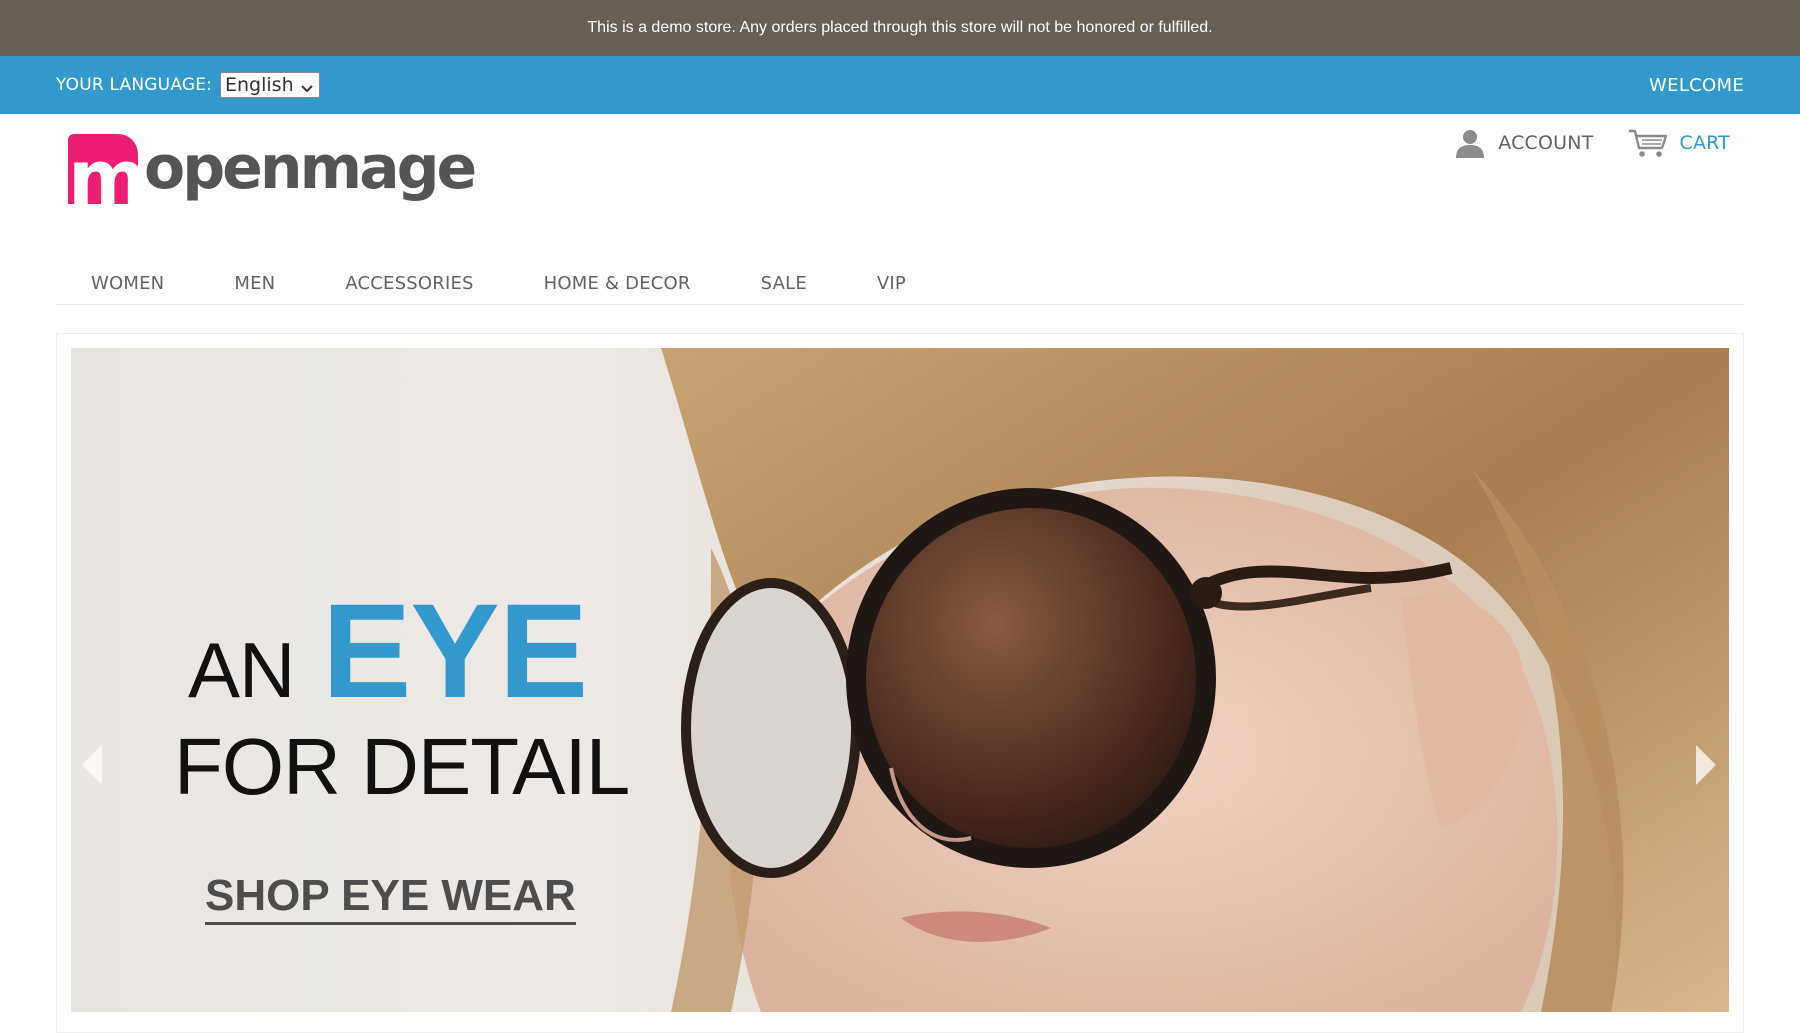 The width and height of the screenshot is (1800, 1033). Describe the element at coordinates (310, 168) in the screenshot. I see `logo-text: openmage` at that location.